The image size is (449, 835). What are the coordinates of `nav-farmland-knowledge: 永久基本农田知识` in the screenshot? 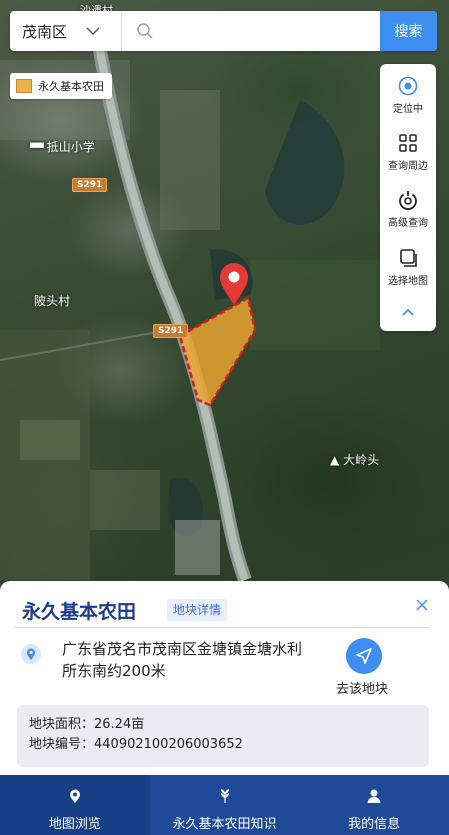 It's located at (225, 805).